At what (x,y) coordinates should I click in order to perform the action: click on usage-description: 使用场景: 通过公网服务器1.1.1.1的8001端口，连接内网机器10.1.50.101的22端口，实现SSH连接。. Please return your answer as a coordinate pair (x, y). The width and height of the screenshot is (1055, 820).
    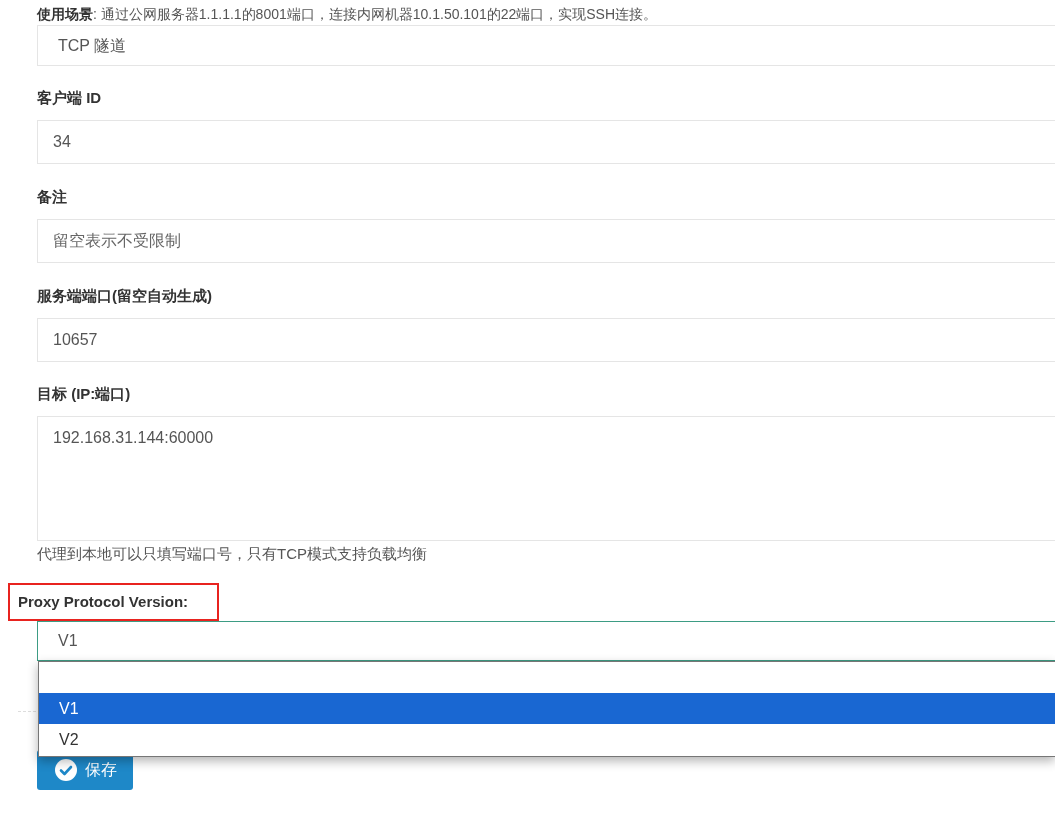
    Looking at the image, I should click on (348, 14).